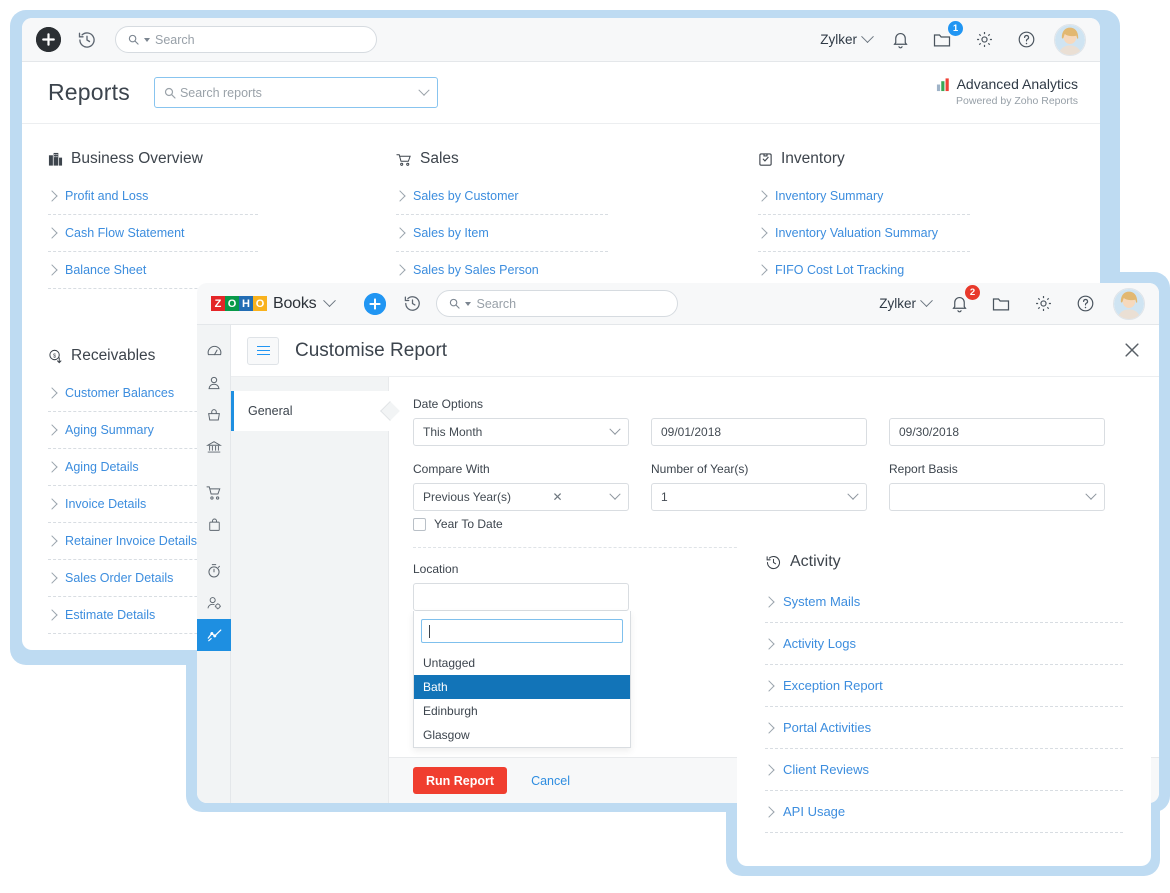 The width and height of the screenshot is (1170, 893). I want to click on tab-general: General, so click(310, 411).